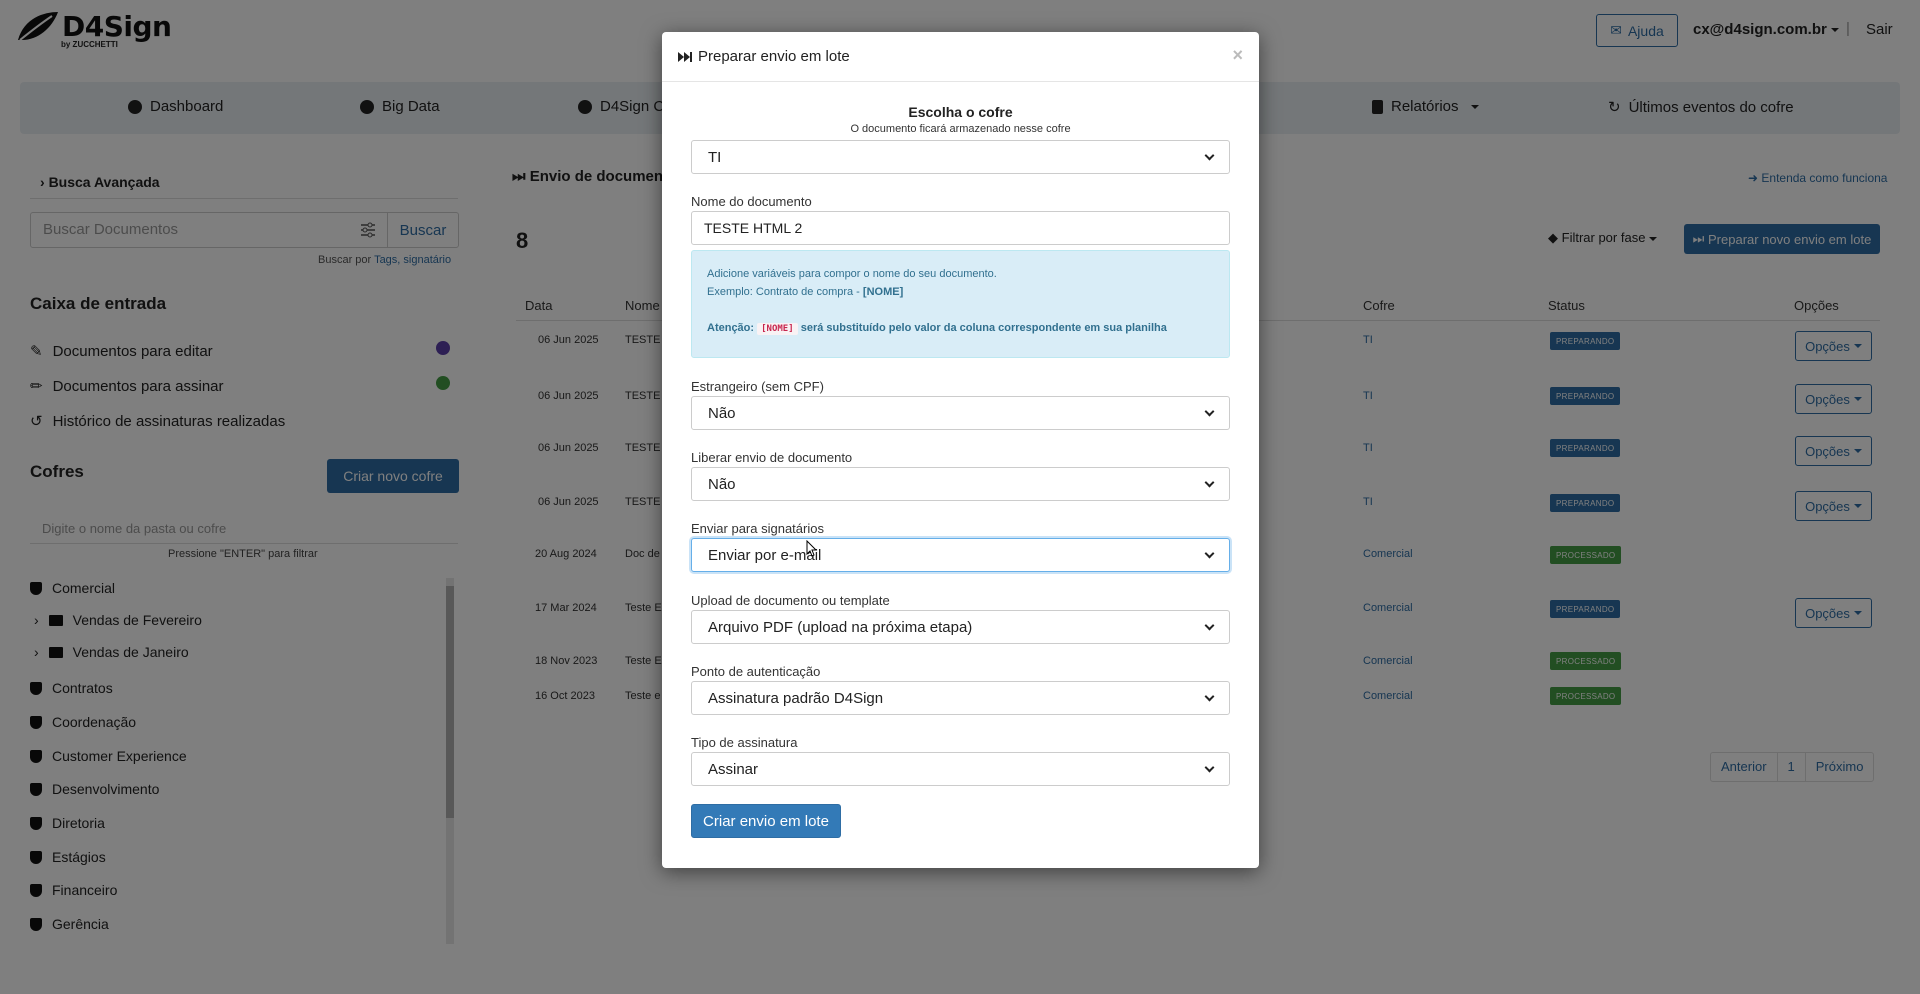 This screenshot has width=1920, height=994. What do you see at coordinates (812, 548) in the screenshot?
I see `mouse-cursor-icon` at bounding box center [812, 548].